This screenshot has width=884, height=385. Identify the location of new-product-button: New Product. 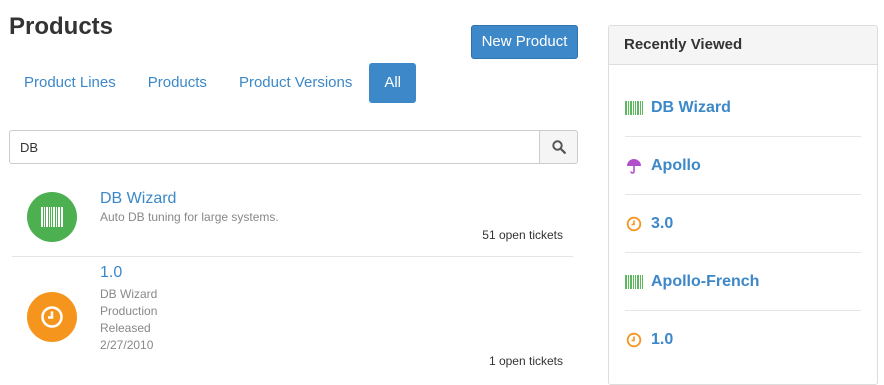
(524, 42).